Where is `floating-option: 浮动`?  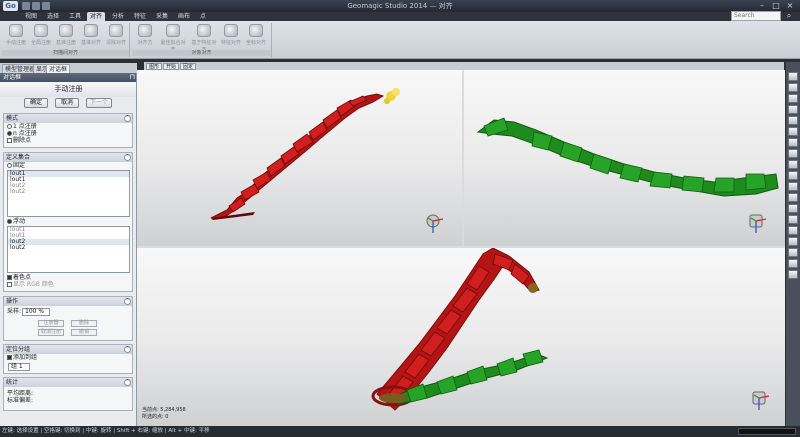 floating-option: 浮动 is located at coordinates (68, 221).